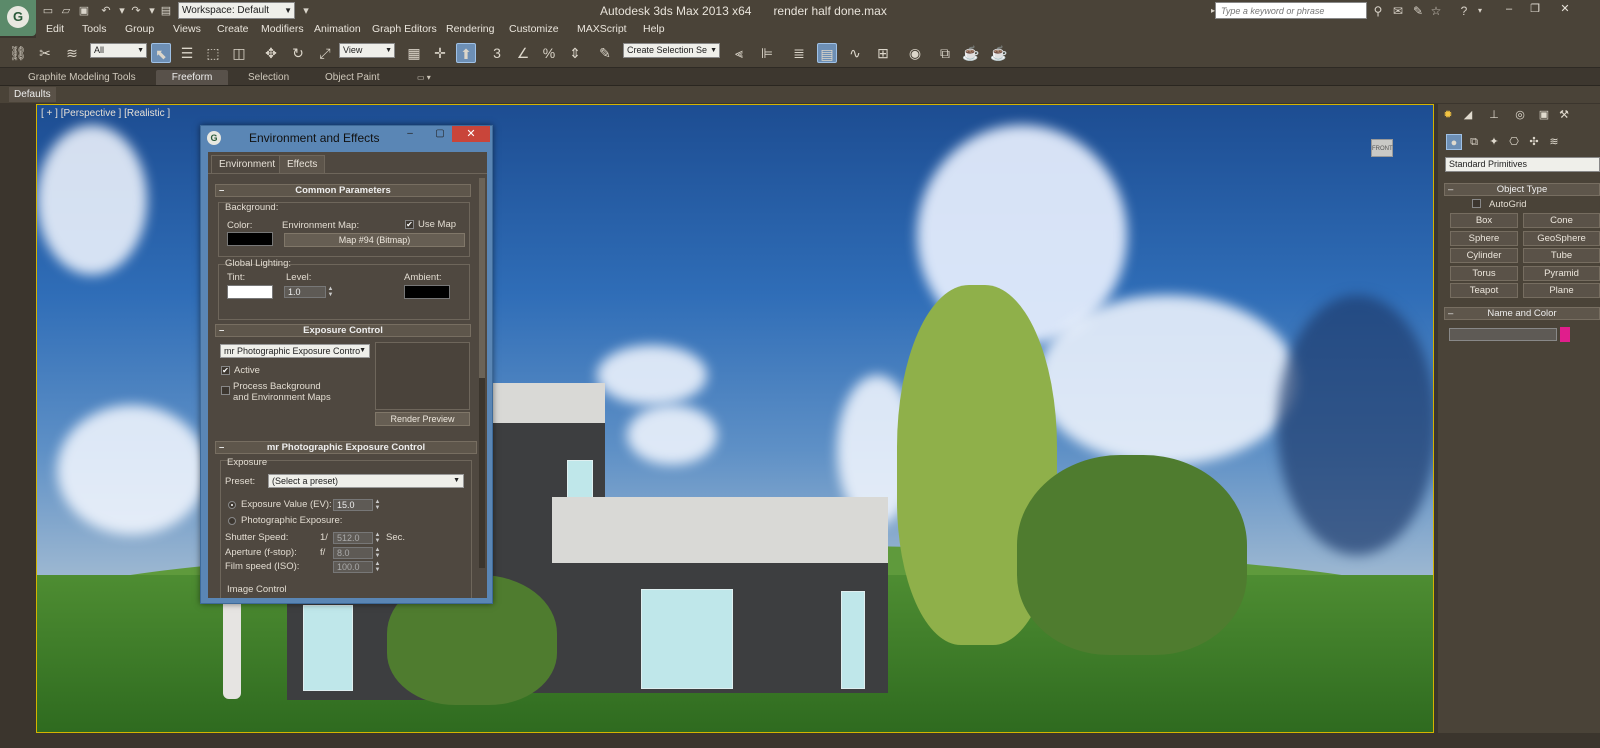  What do you see at coordinates (1484, 290) in the screenshot?
I see `teapot-button: Teapot` at bounding box center [1484, 290].